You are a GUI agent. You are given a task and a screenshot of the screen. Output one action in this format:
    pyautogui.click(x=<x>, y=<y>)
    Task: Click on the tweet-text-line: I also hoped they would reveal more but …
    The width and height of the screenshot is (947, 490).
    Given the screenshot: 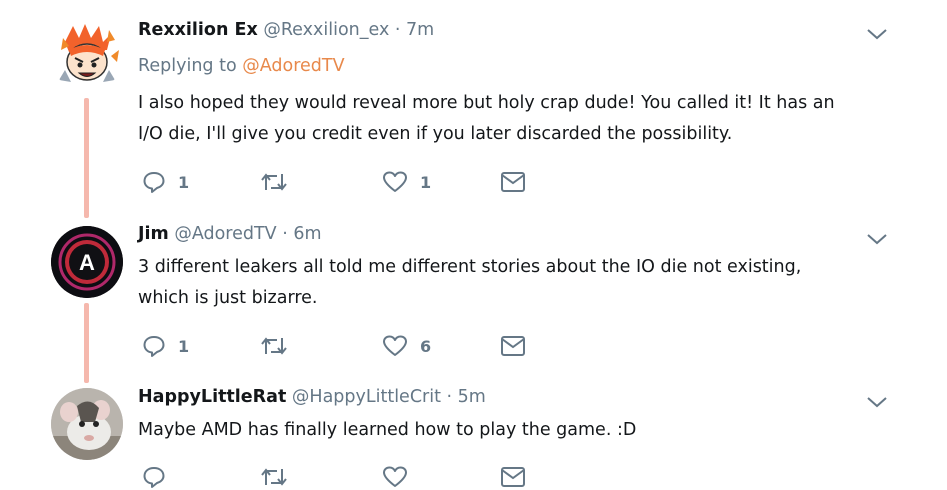 What is the action you would take?
    pyautogui.click(x=486, y=103)
    